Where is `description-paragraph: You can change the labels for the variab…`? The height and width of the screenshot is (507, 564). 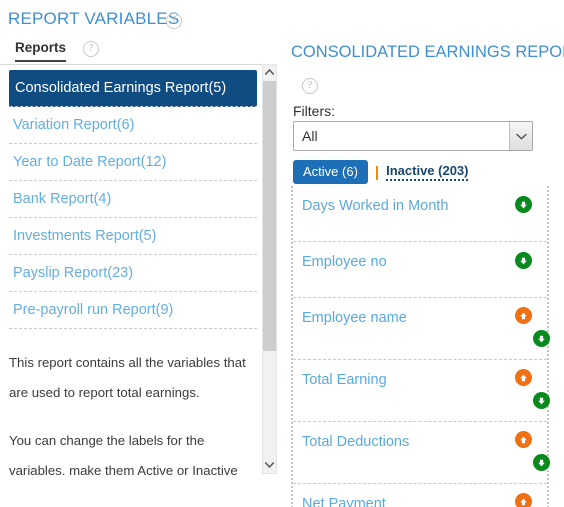 description-paragraph: You can change the labels for the variab… is located at coordinates (123, 455).